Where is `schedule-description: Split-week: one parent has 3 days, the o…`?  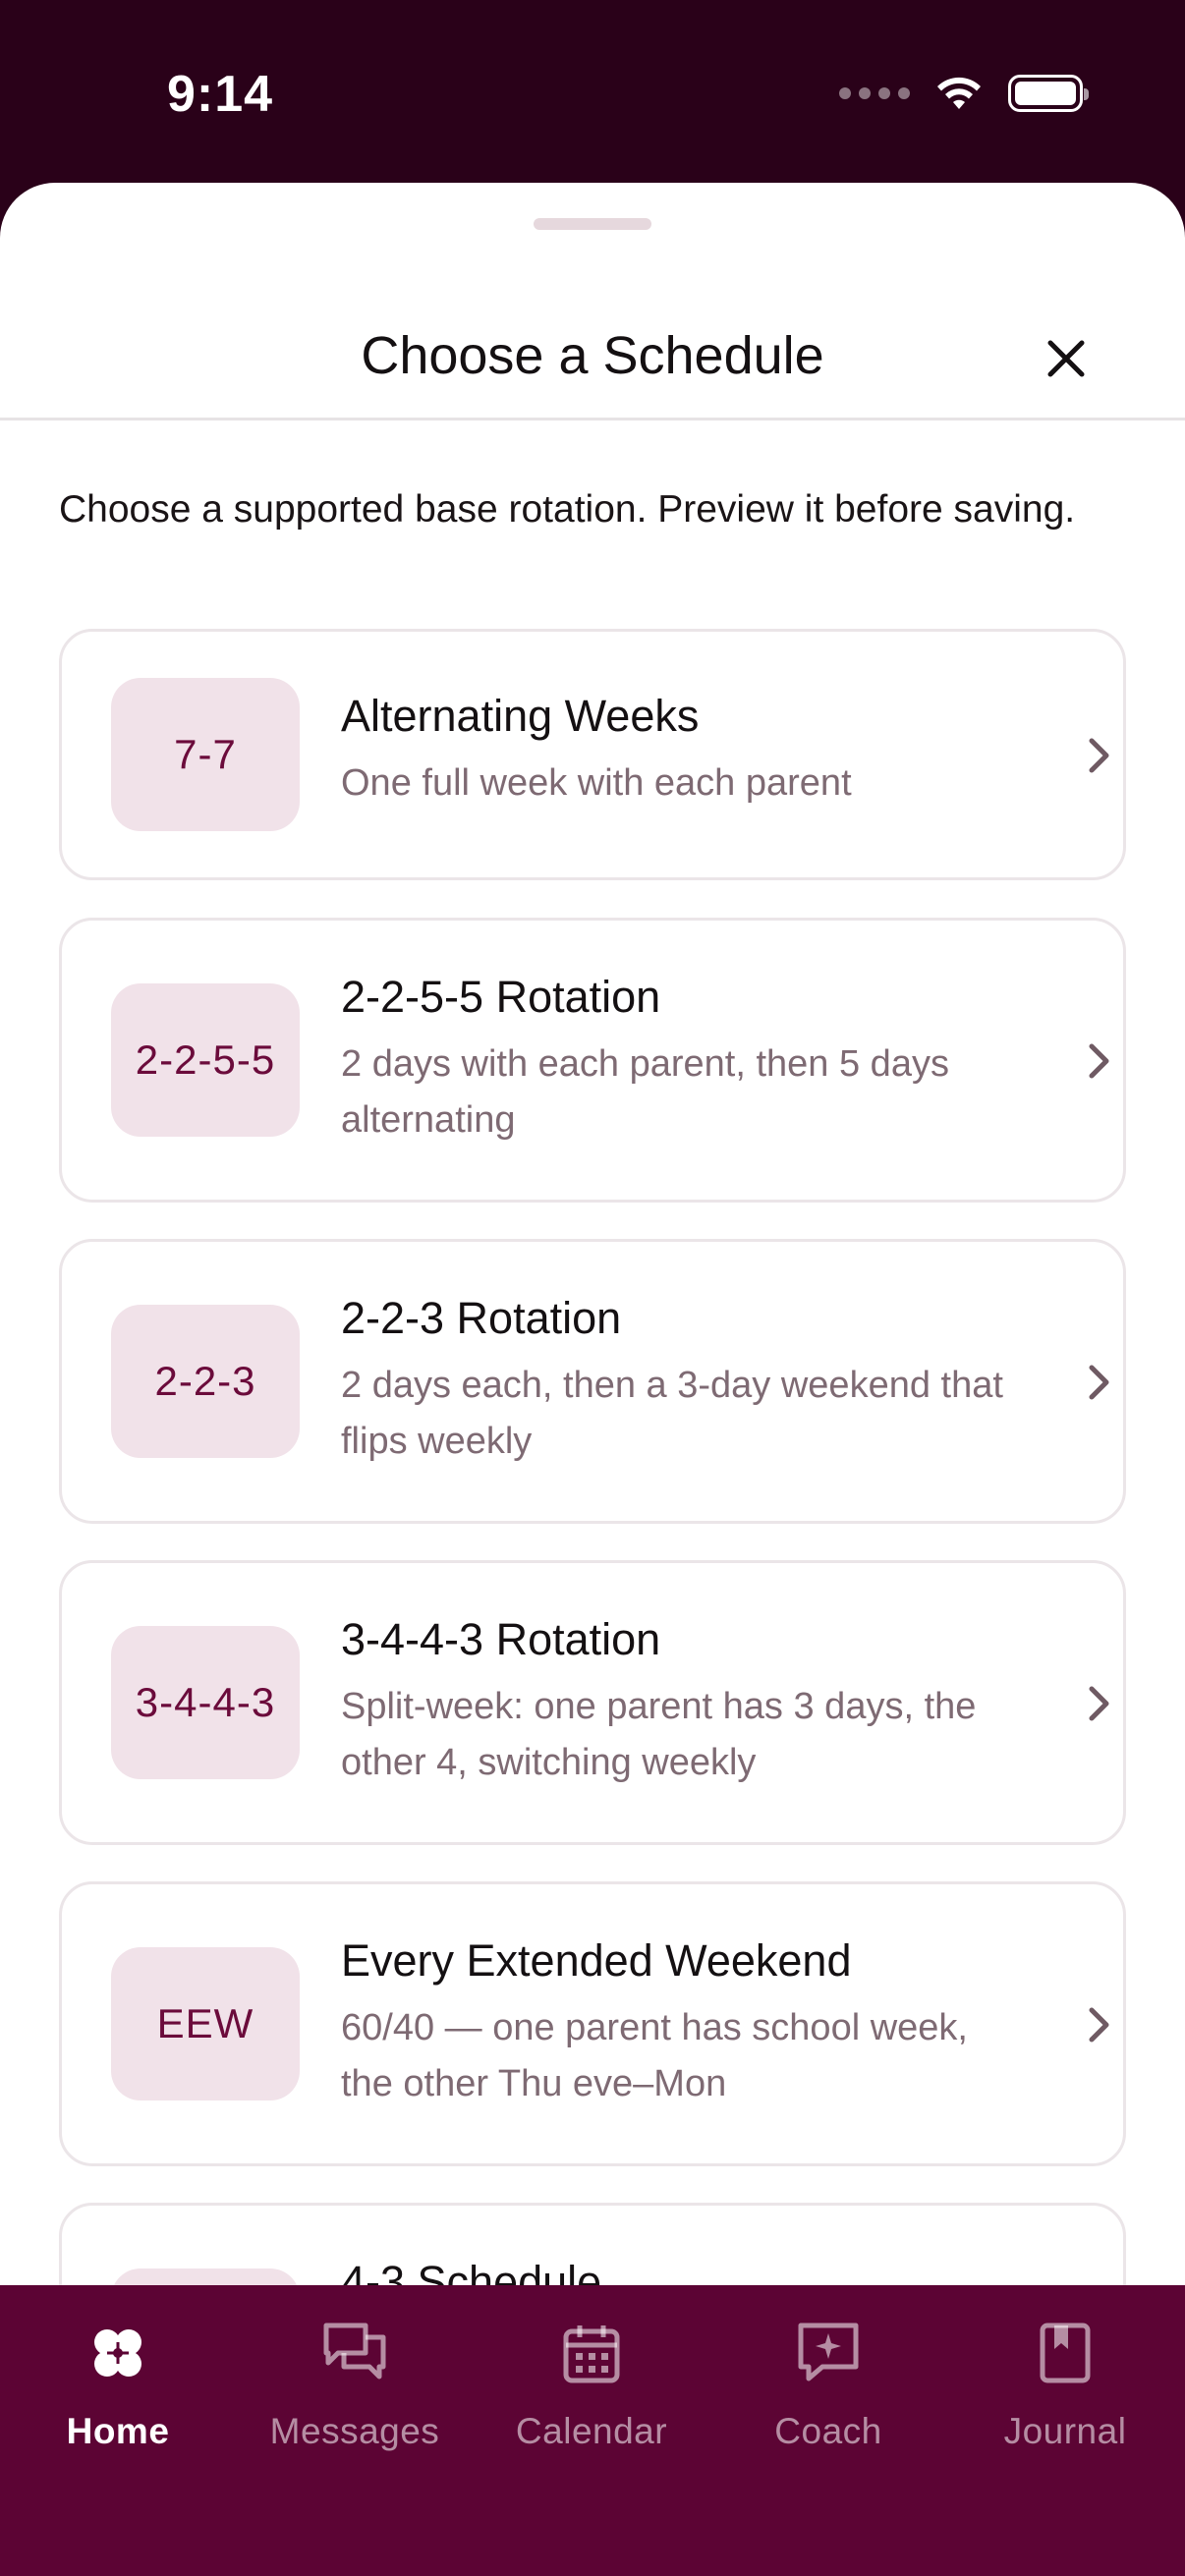
schedule-description: Split-week: one parent has 3 days, the o… is located at coordinates (659, 1734).